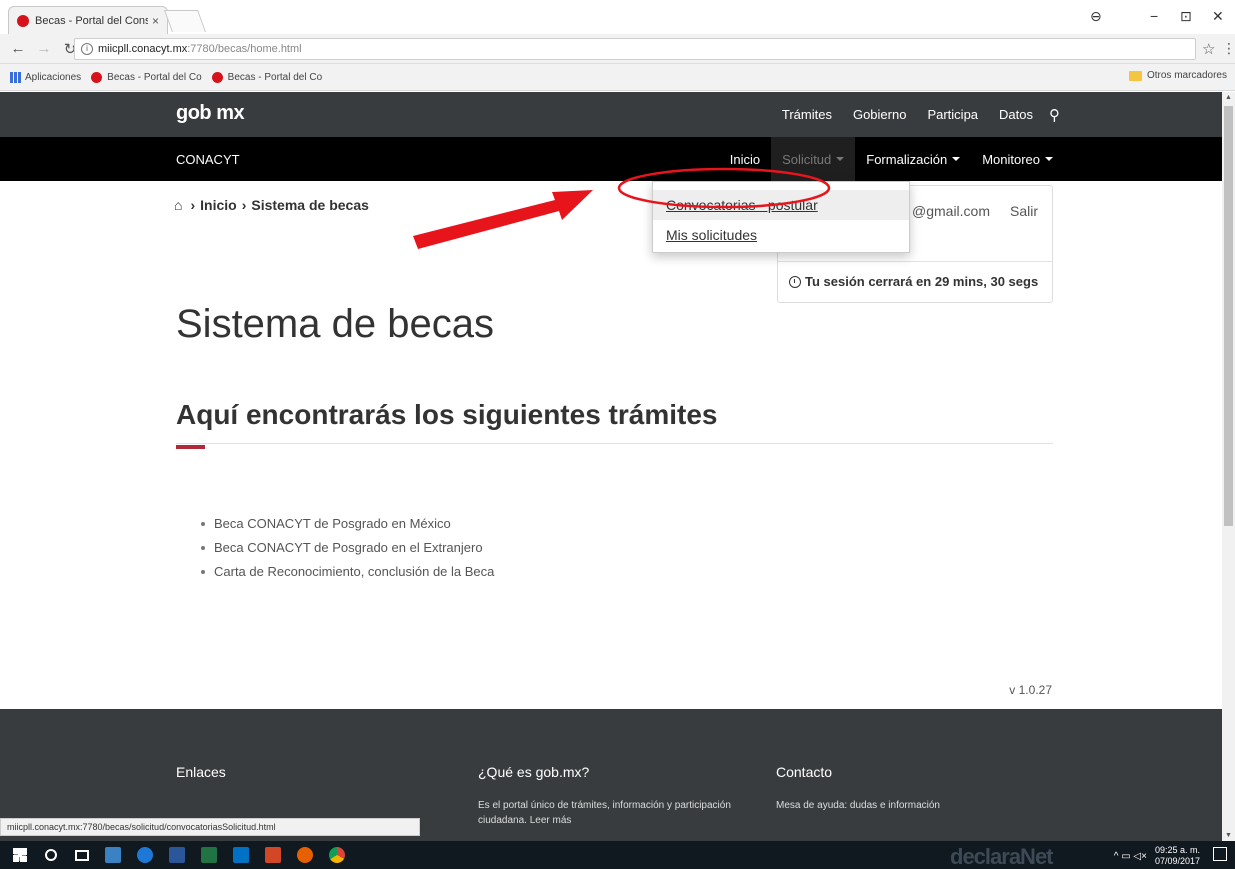 Image resolution: width=1235 pixels, height=869 pixels. What do you see at coordinates (210, 113) in the screenshot?
I see `gob-logo: gob mx` at bounding box center [210, 113].